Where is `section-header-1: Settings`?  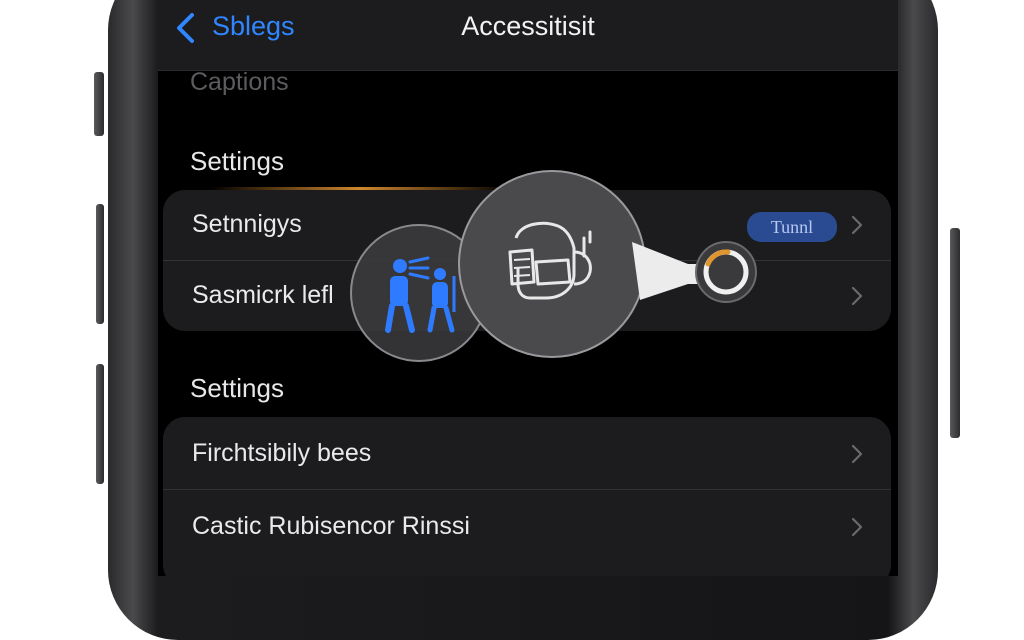
section-header-1: Settings is located at coordinates (237, 161).